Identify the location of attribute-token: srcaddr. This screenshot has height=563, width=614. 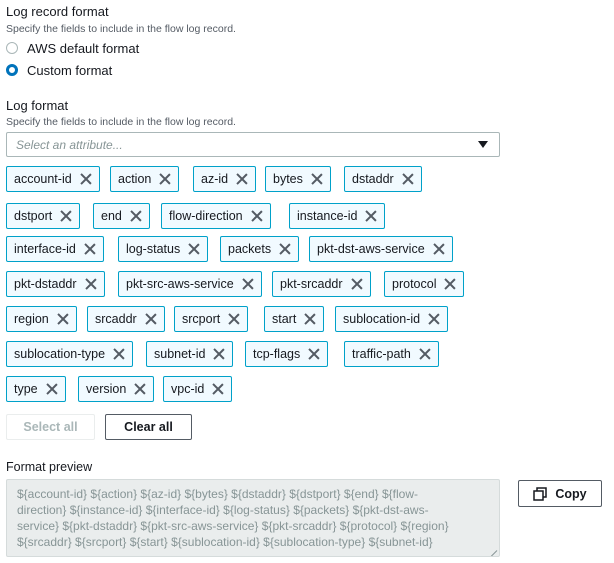
(126, 319).